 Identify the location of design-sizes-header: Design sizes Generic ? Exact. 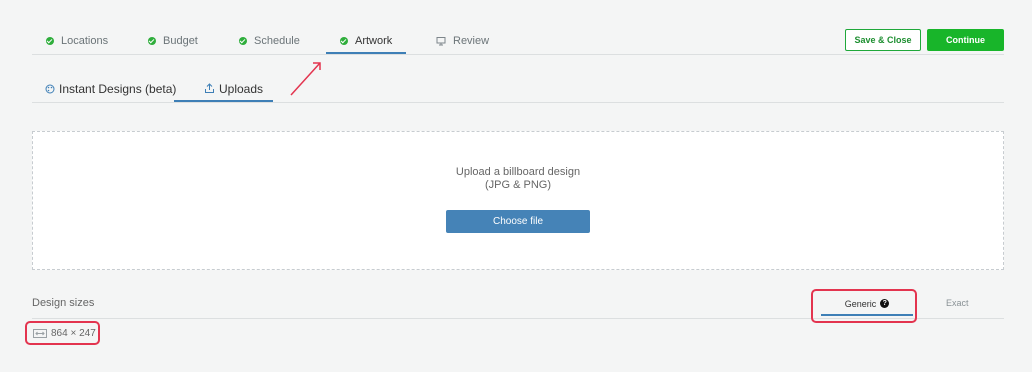
(518, 306).